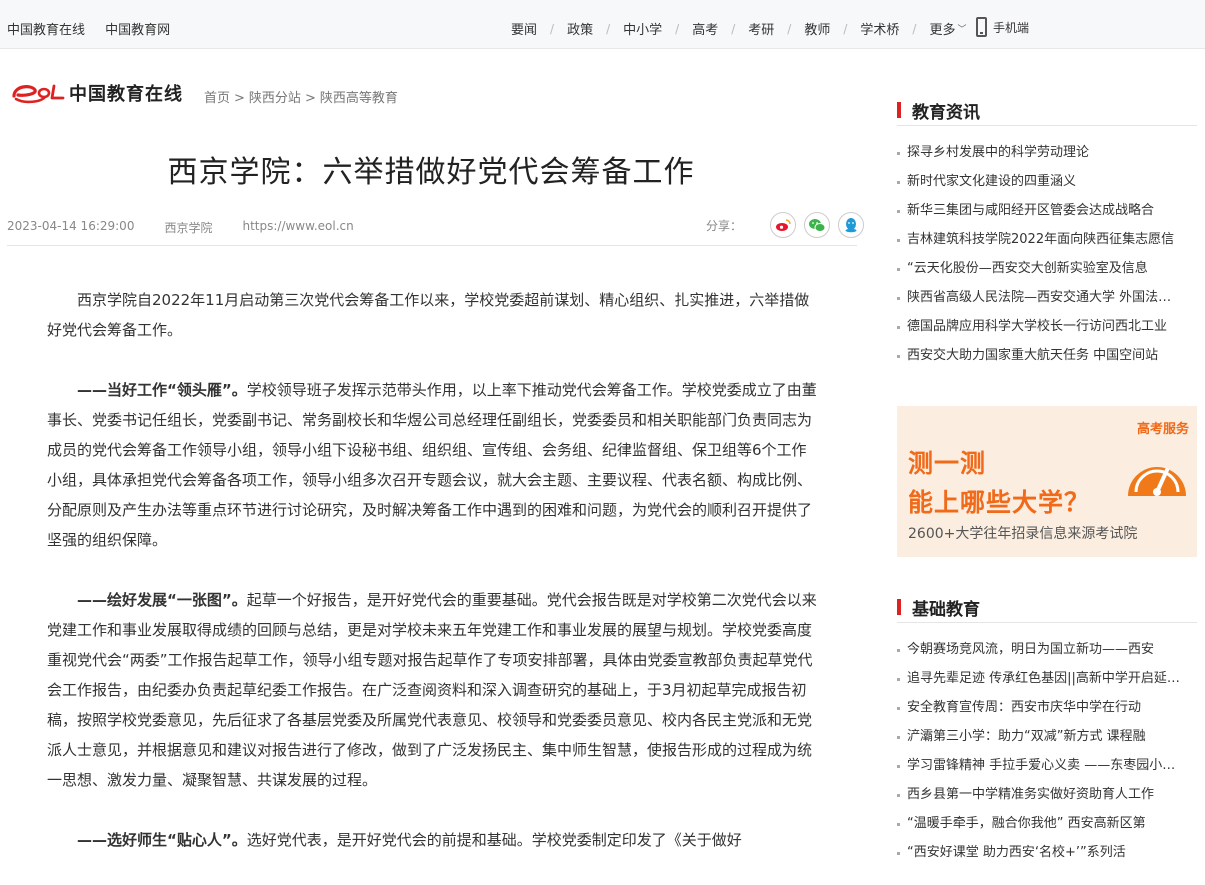  What do you see at coordinates (1047, 268) in the screenshot?
I see `news-list-item: “云天化股份—西安交大创新实验室及信息` at bounding box center [1047, 268].